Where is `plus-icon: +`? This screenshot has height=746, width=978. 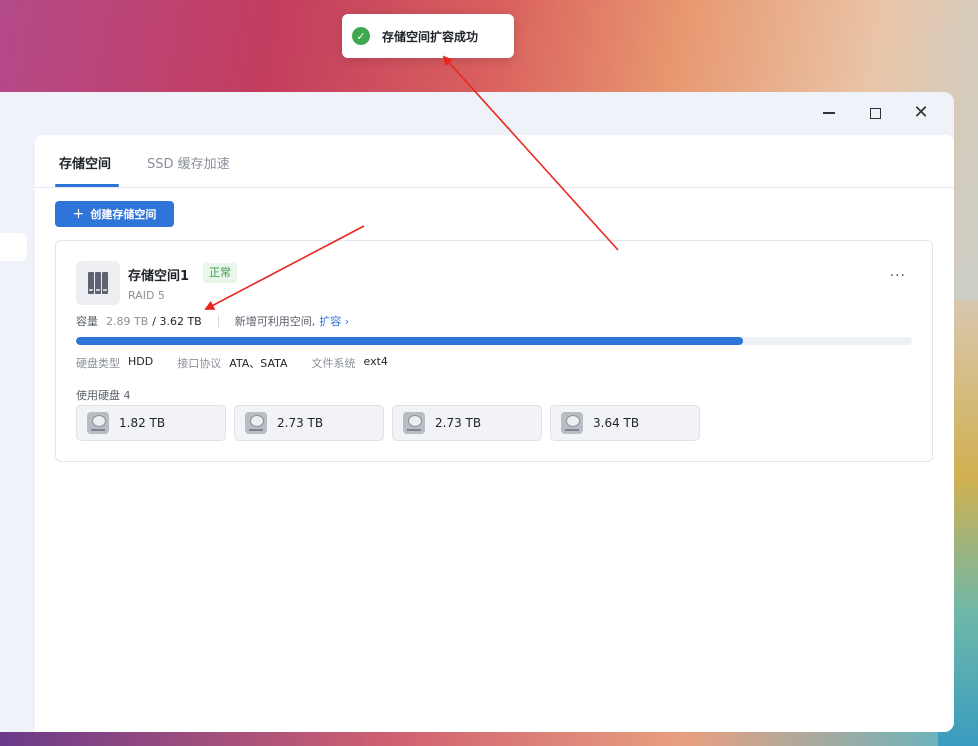 plus-icon: + is located at coordinates (78, 214).